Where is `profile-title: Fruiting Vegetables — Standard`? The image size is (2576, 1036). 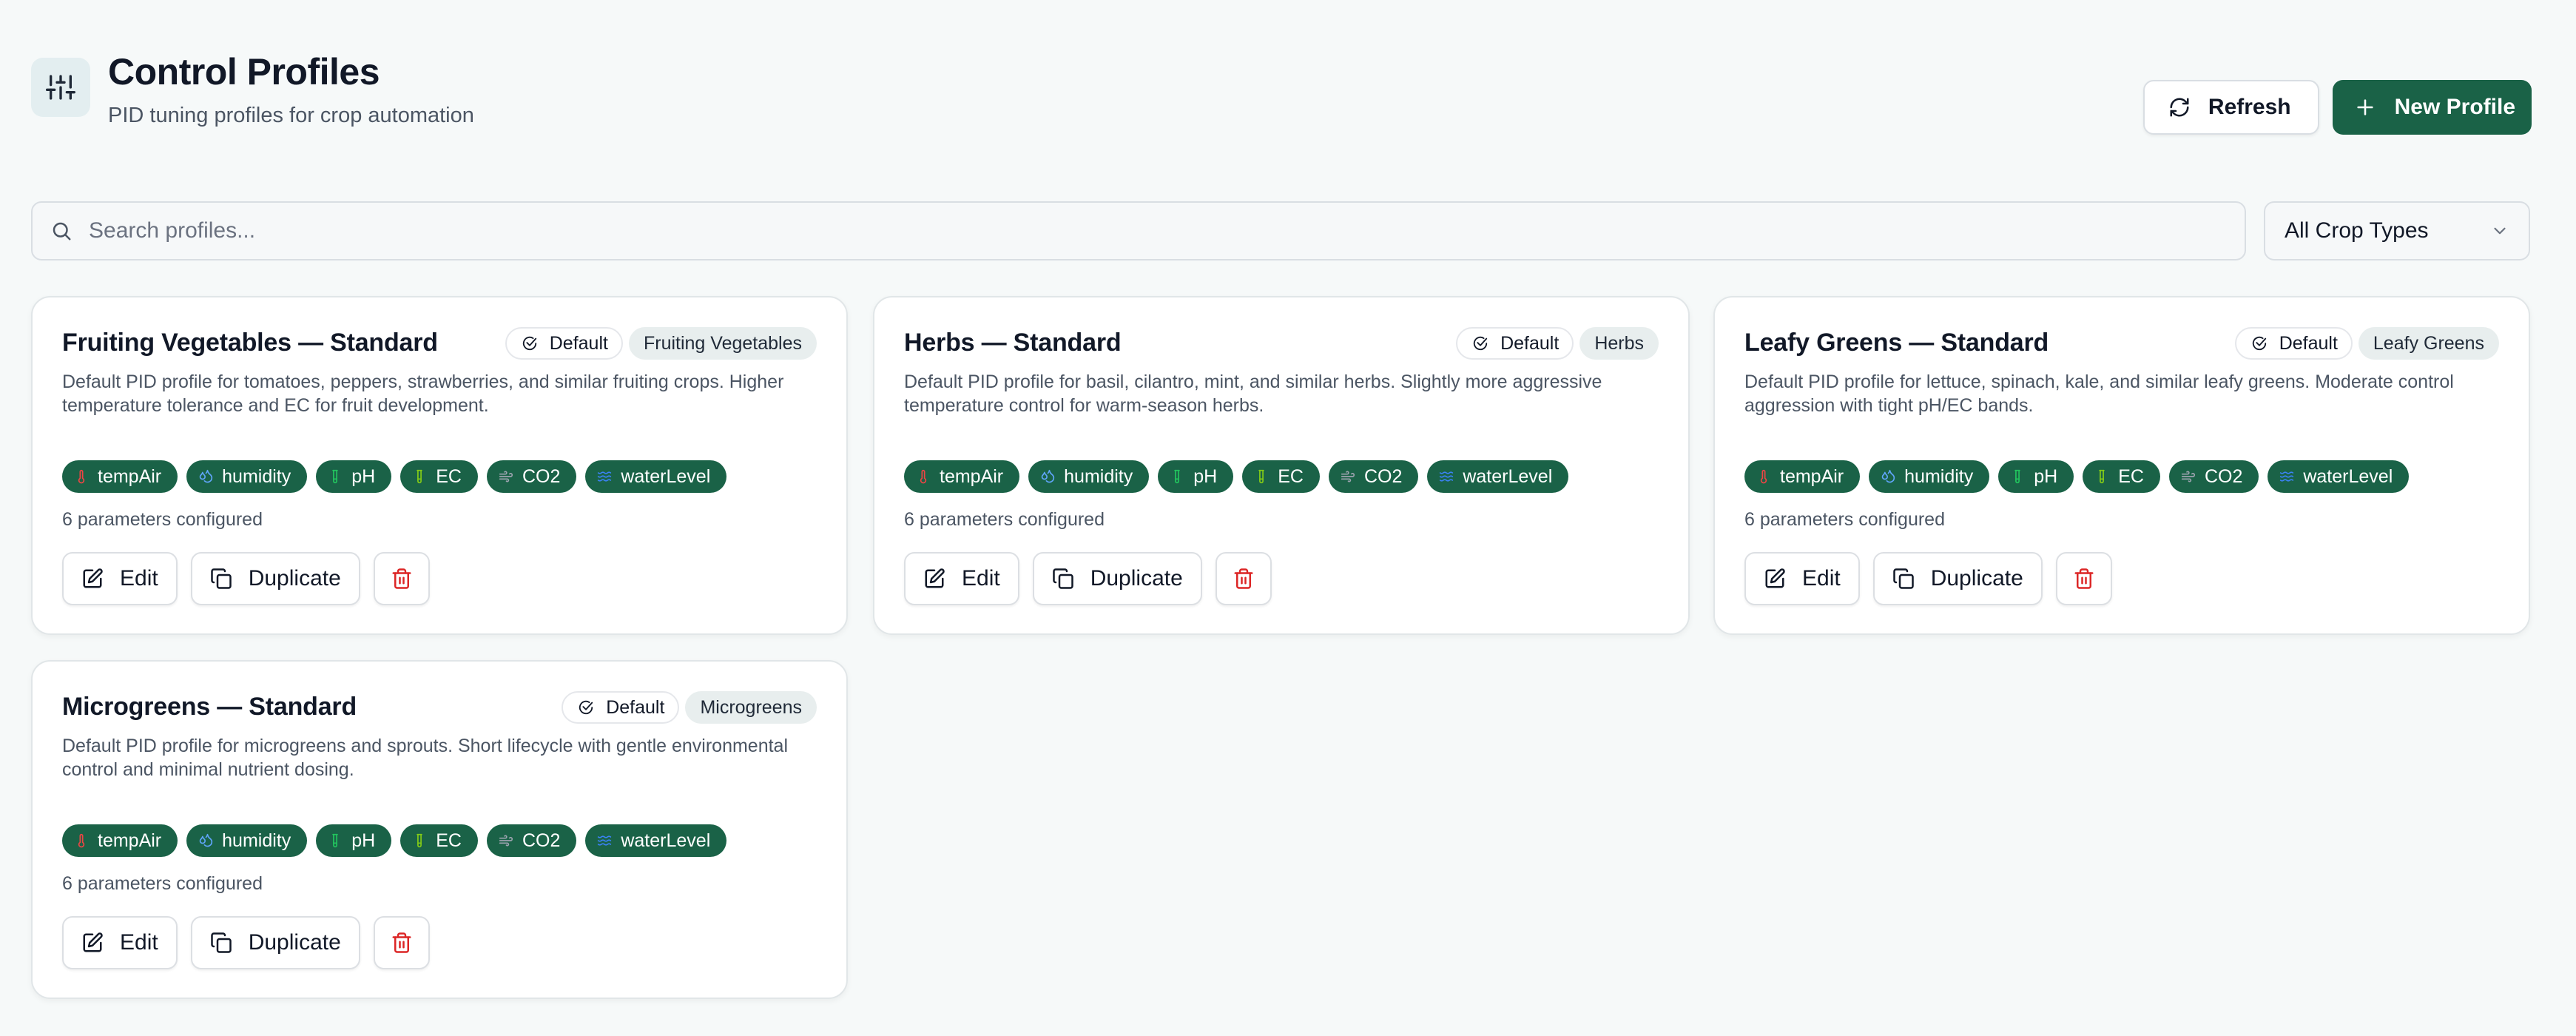 profile-title: Fruiting Vegetables — Standard is located at coordinates (250, 343).